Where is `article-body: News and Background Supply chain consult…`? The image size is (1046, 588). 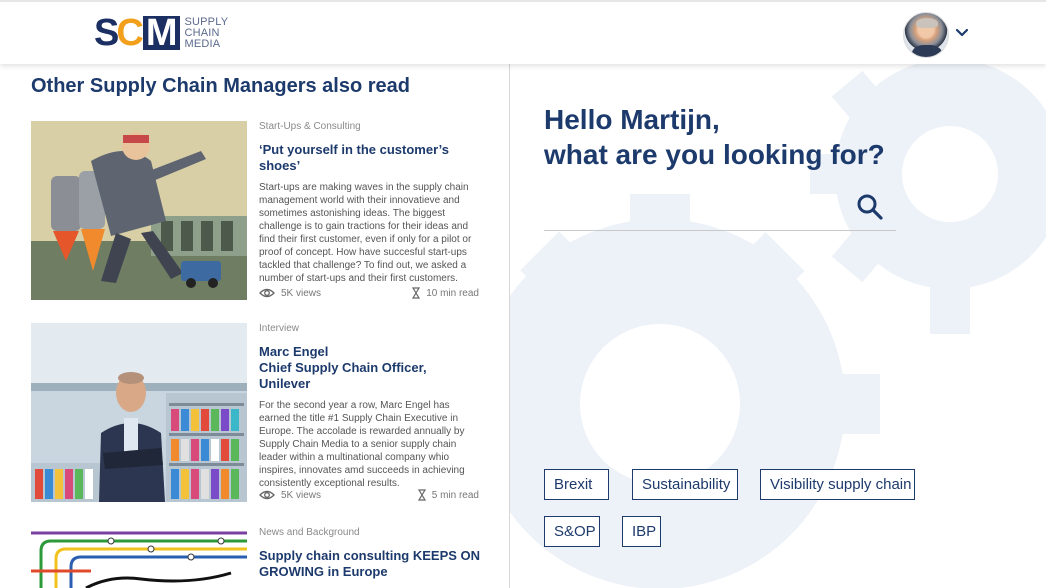 article-body: News and Background Supply chain consult… is located at coordinates (370, 553).